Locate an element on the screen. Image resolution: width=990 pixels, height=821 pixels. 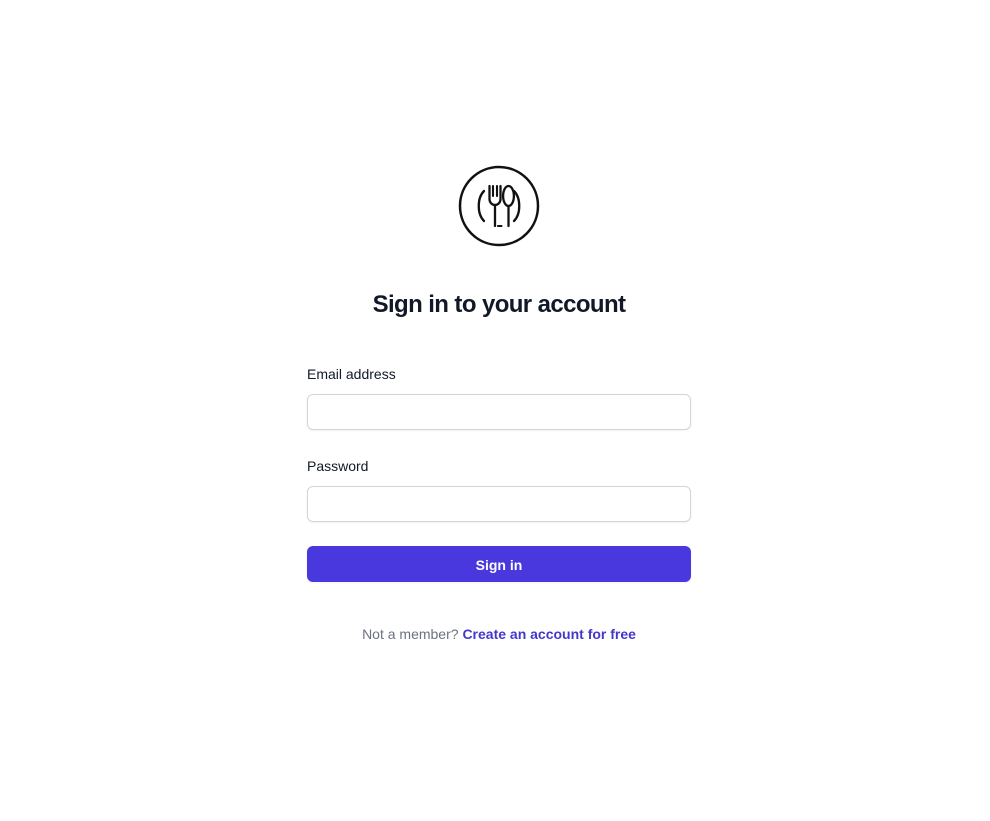
page-title: Sign in to your account is located at coordinates (499, 304).